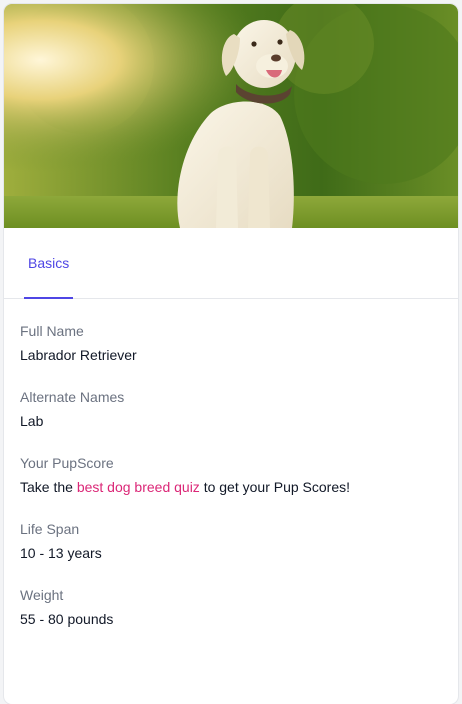 The height and width of the screenshot is (704, 462). I want to click on weight-label: Weight, so click(42, 595).